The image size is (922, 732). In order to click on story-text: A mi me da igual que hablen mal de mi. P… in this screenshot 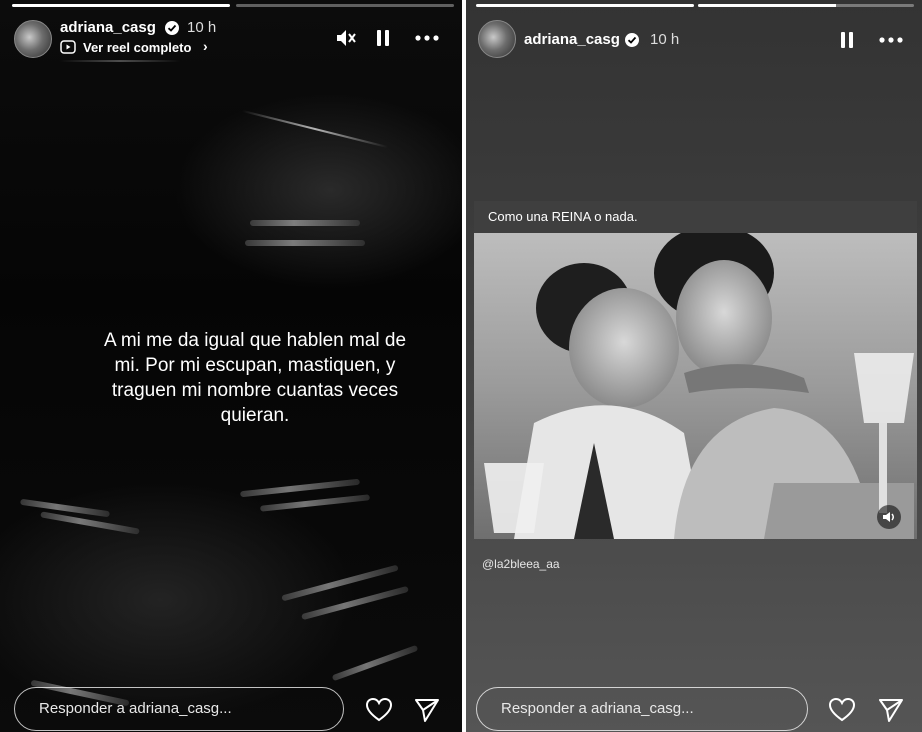, I will do `click(255, 378)`.